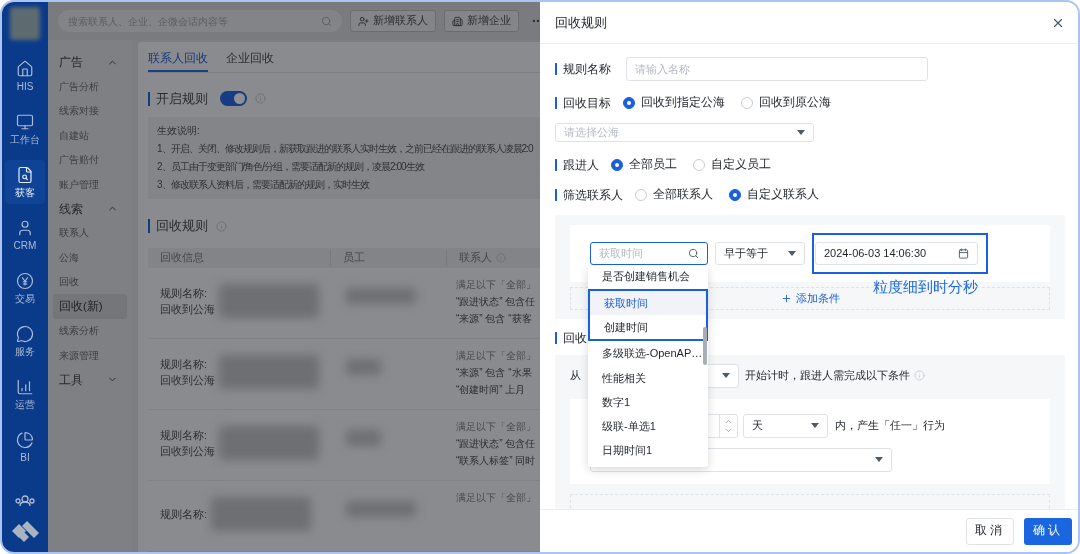  What do you see at coordinates (291, 166) in the screenshot?
I see `notice-line: 2、员工由于变更部门/角色/分组，需要适配新的规则，凌晨2:00生效` at bounding box center [291, 166].